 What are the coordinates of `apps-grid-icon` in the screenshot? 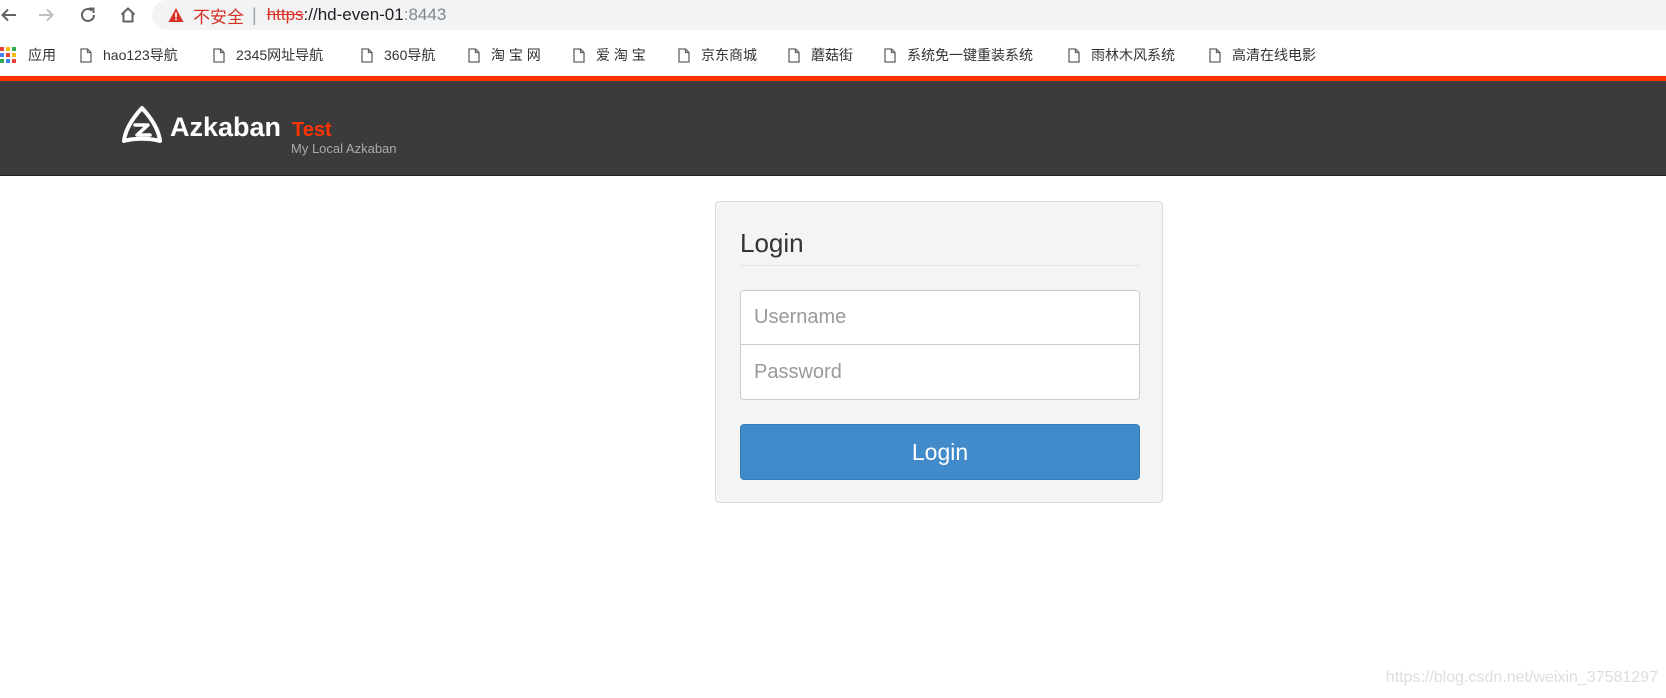 It's located at (8, 55).